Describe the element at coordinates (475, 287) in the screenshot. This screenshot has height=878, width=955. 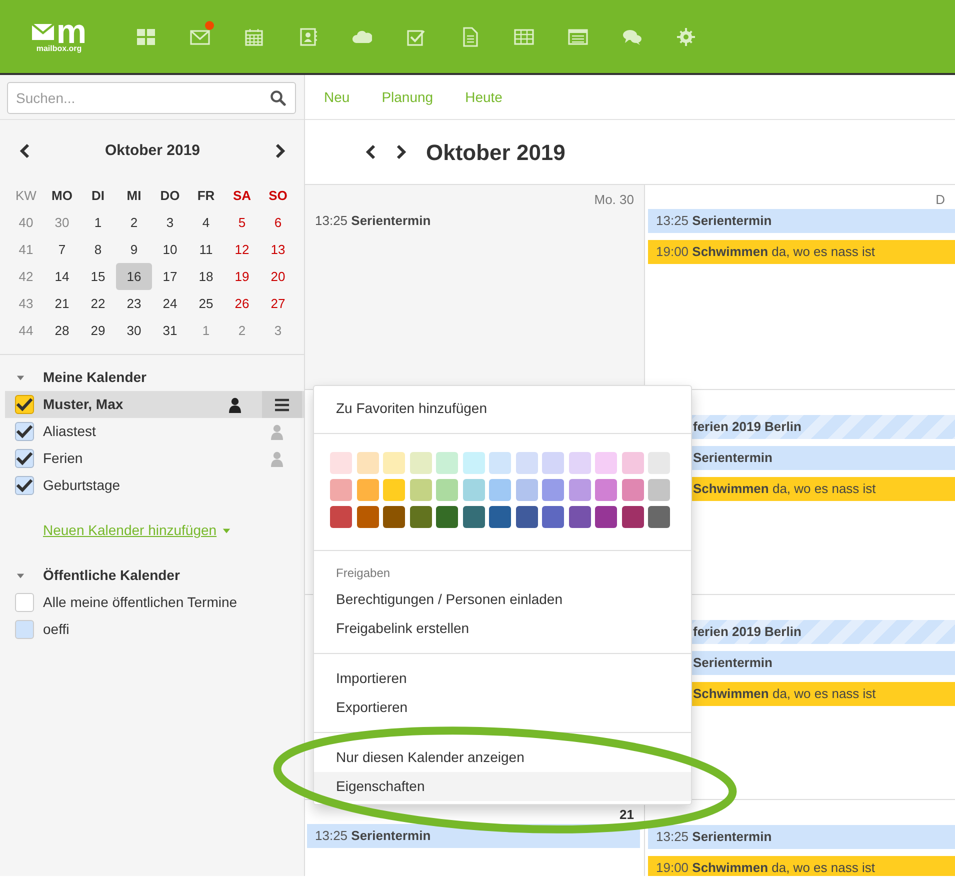
I see `day-cell: Mo. 30 13:25 Serientermin` at that location.